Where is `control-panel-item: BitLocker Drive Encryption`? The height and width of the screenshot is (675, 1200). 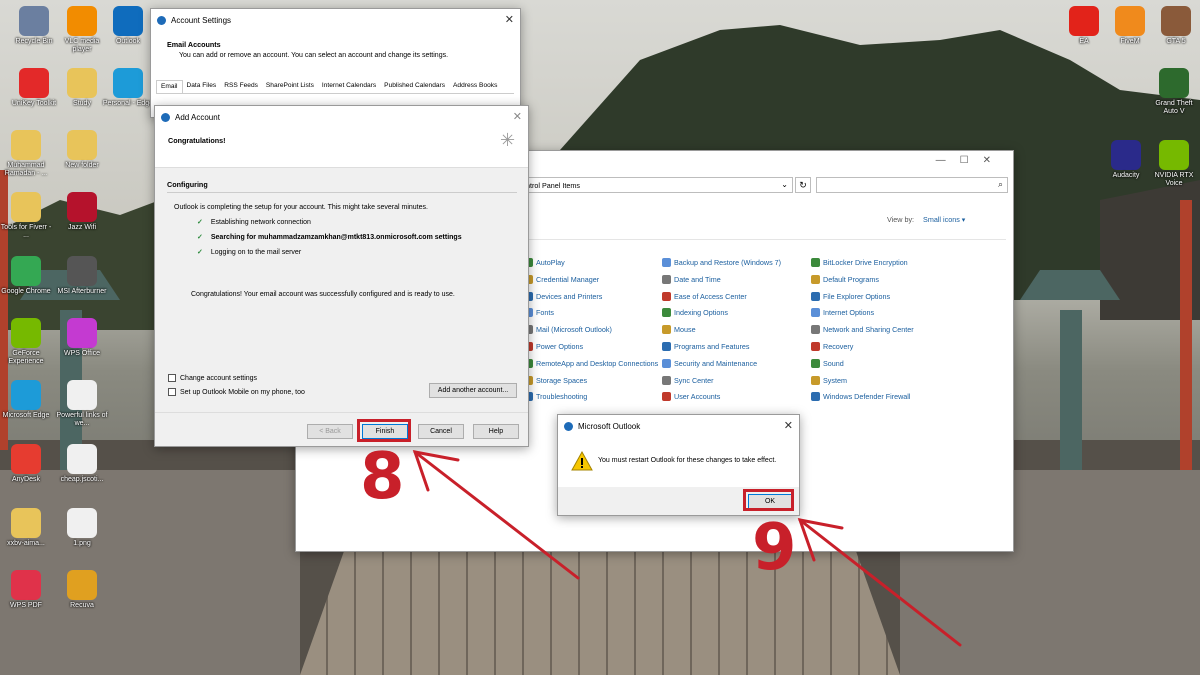
control-panel-item: BitLocker Drive Encryption is located at coordinates (859, 262).